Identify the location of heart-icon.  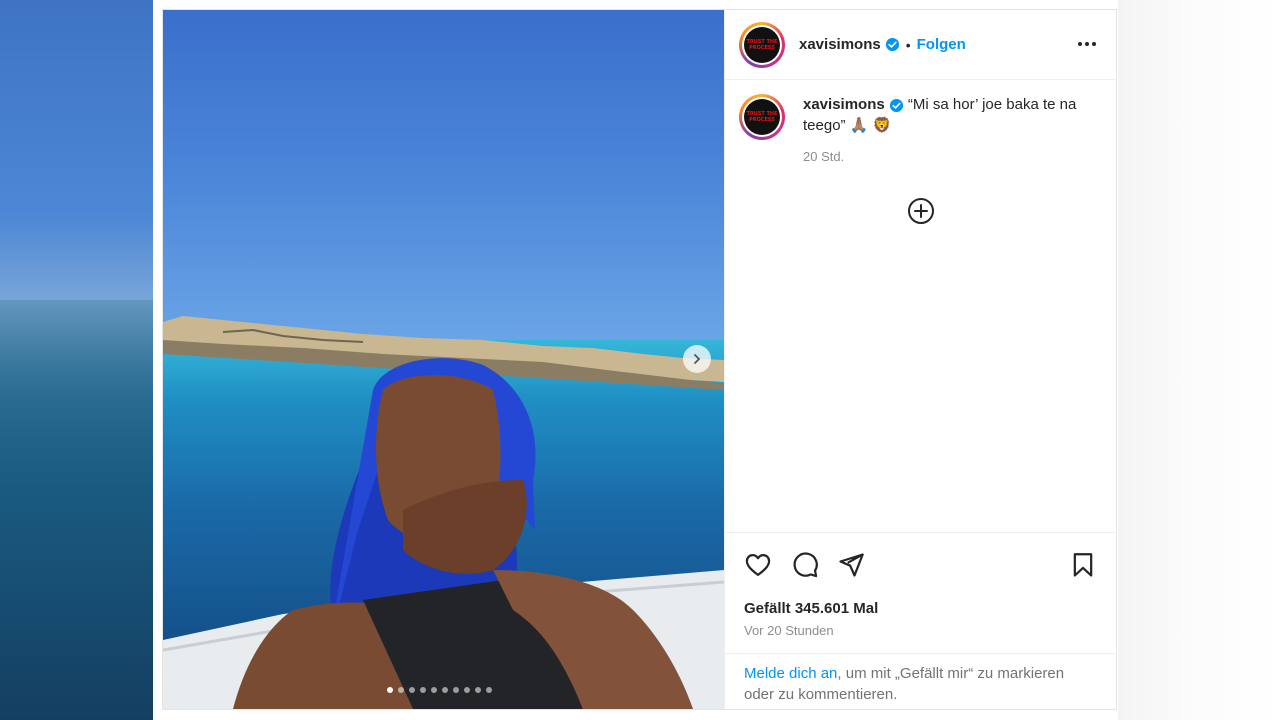
(758, 565).